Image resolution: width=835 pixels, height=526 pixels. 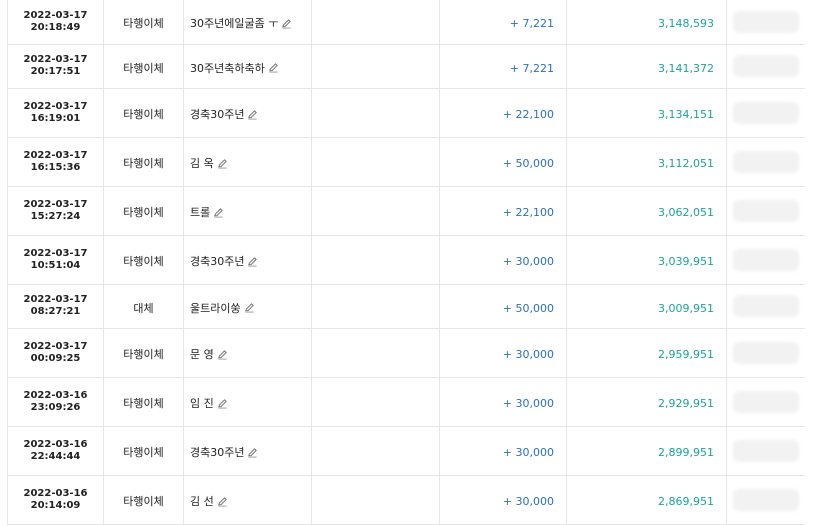 I want to click on balance-amount: 2,899,951, so click(x=686, y=452).